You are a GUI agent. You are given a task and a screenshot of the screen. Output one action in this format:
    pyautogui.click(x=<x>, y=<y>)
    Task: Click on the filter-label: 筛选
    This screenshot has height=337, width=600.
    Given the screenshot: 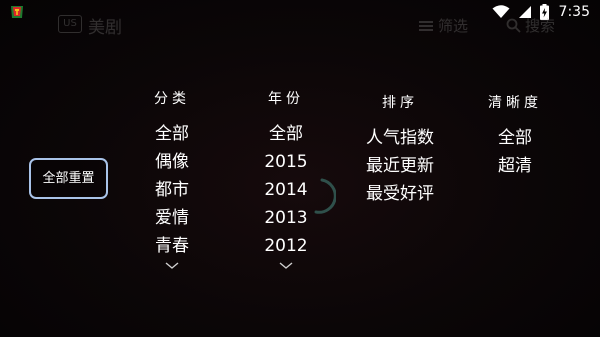 What is the action you would take?
    pyautogui.click(x=453, y=26)
    